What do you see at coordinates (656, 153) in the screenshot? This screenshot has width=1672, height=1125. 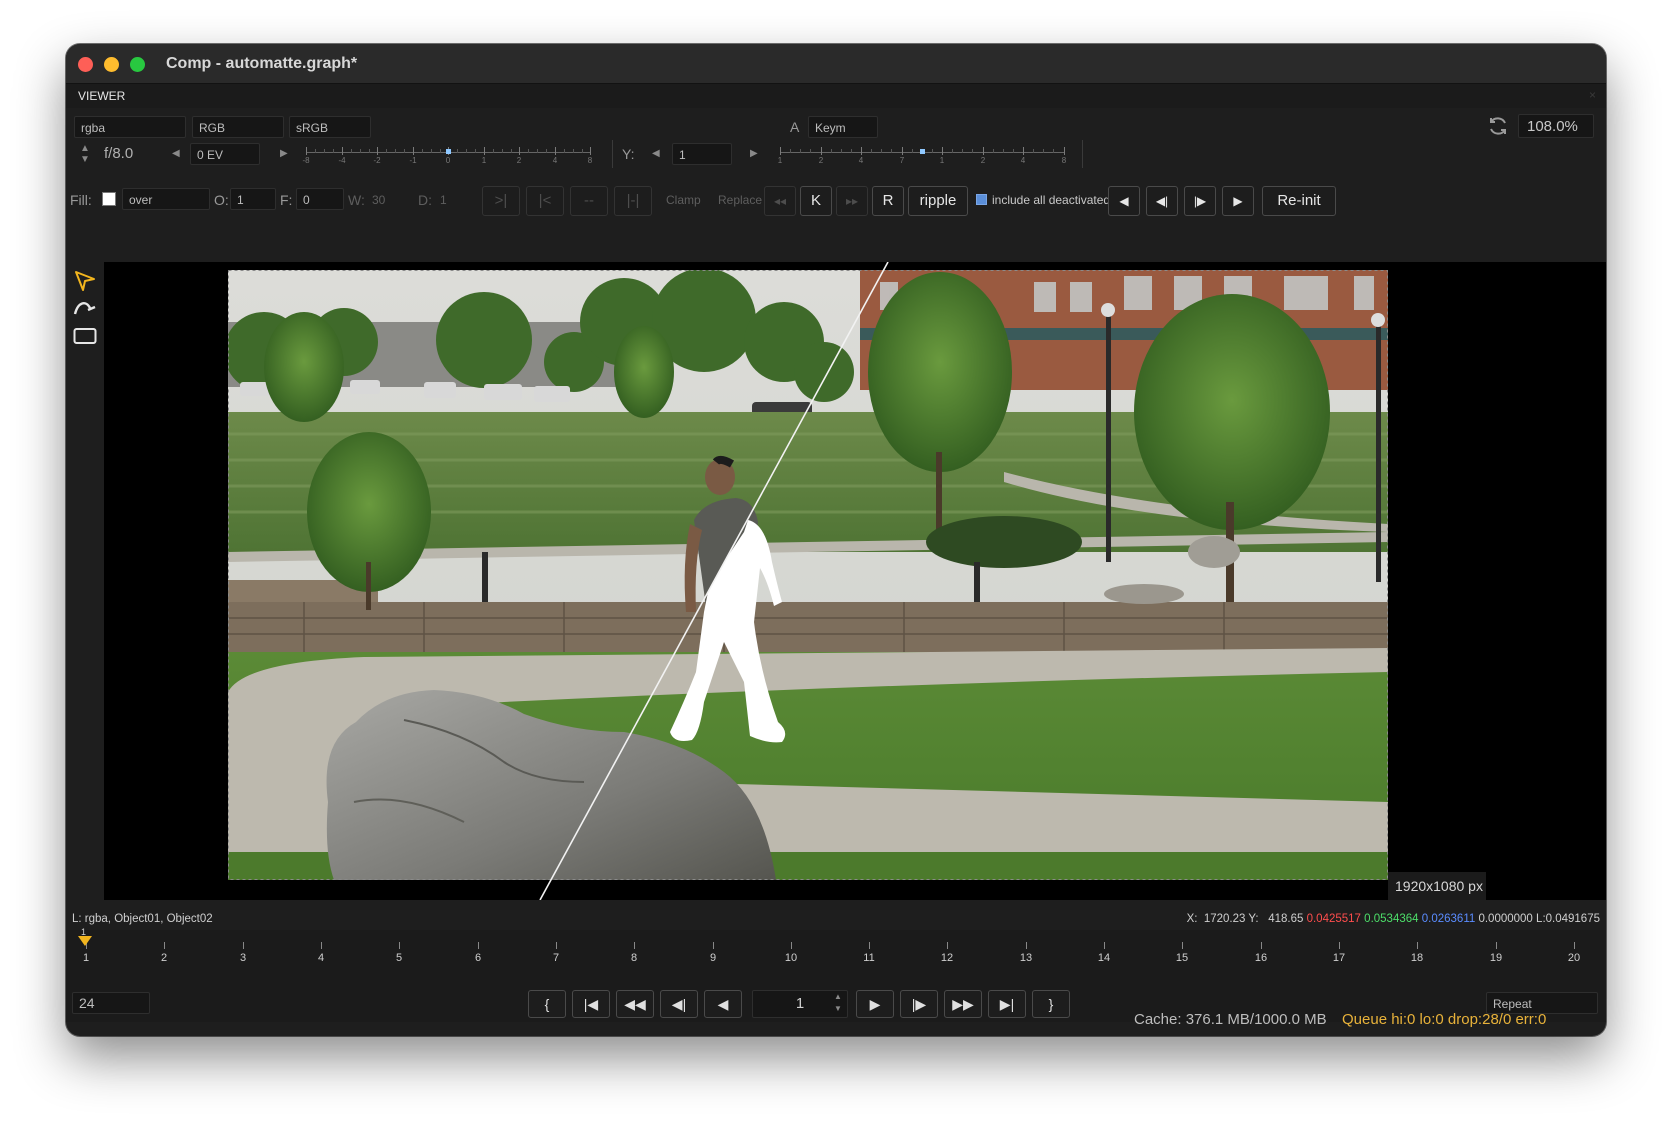 I see `gamma-decrement-icon: ◀` at bounding box center [656, 153].